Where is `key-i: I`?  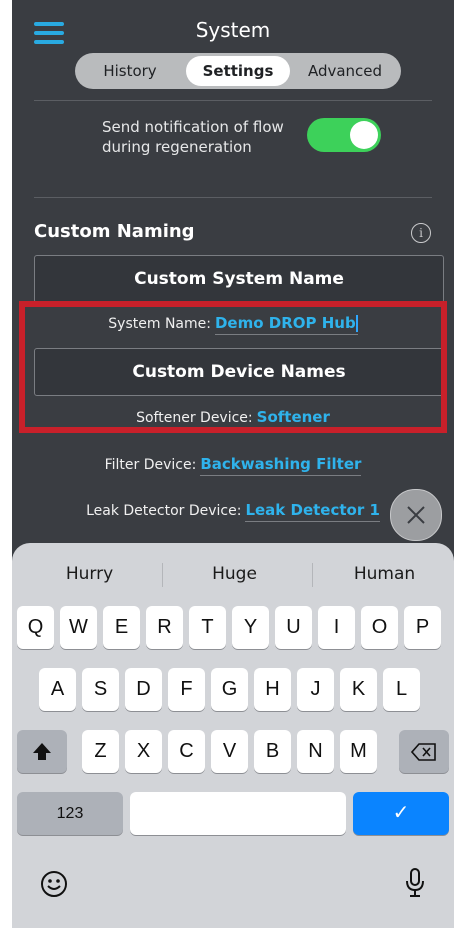
key-i: I is located at coordinates (336, 627).